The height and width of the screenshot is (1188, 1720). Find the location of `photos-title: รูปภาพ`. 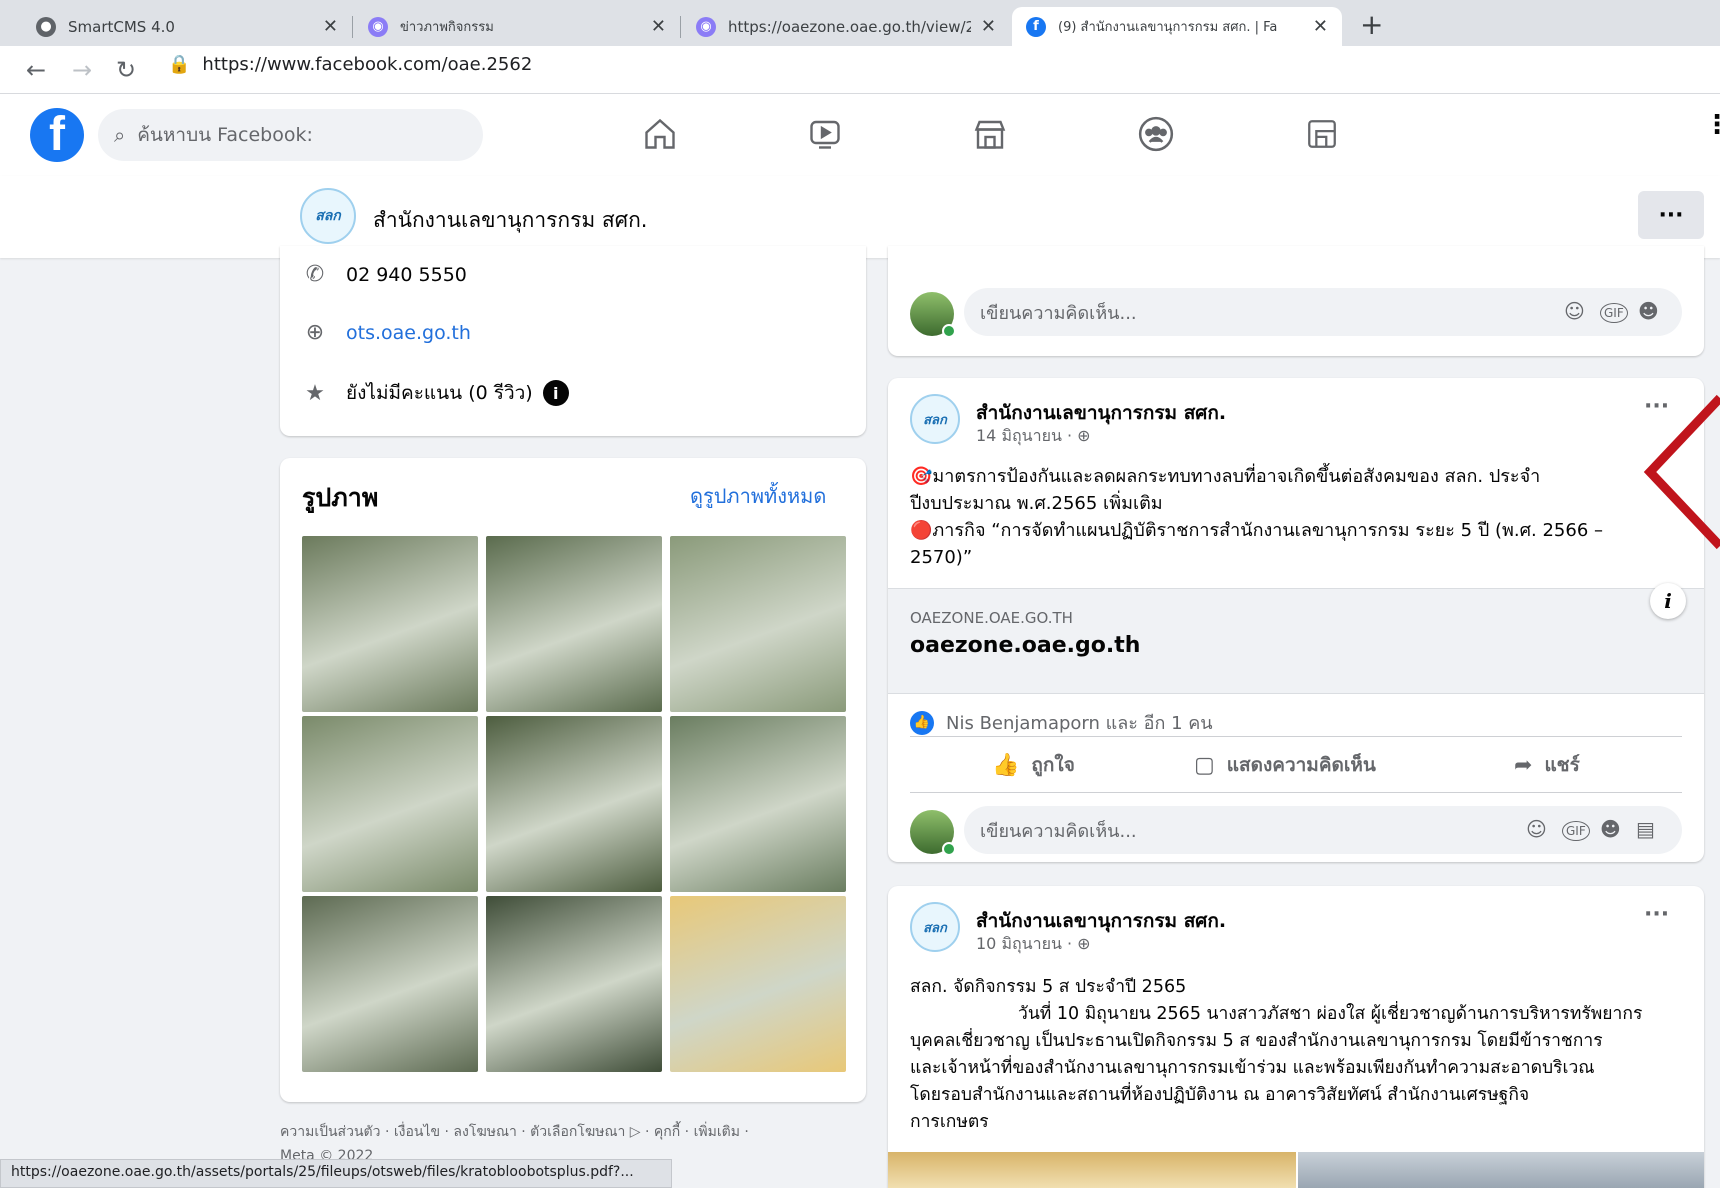

photos-title: รูปภาพ is located at coordinates (340, 497).